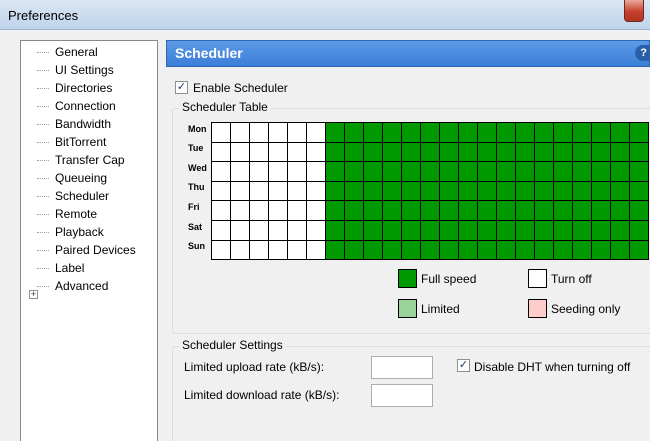  Describe the element at coordinates (181, 87) in the screenshot. I see `enable-scheduler-checkbox: ✓` at that location.